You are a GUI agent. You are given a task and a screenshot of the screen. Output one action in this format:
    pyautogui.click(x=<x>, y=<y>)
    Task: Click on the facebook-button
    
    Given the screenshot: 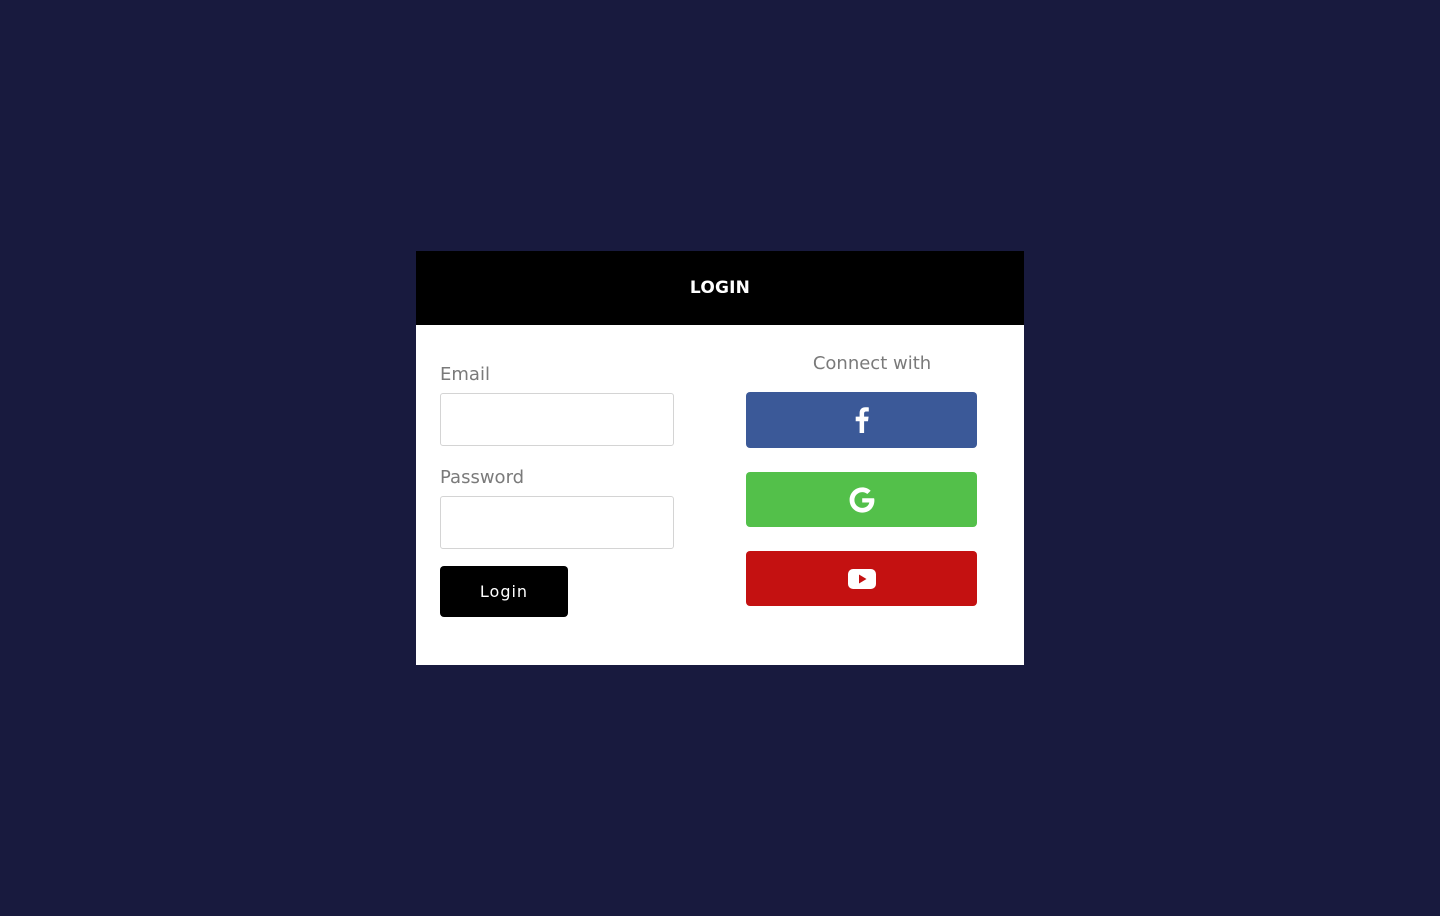 What is the action you would take?
    pyautogui.click(x=861, y=420)
    